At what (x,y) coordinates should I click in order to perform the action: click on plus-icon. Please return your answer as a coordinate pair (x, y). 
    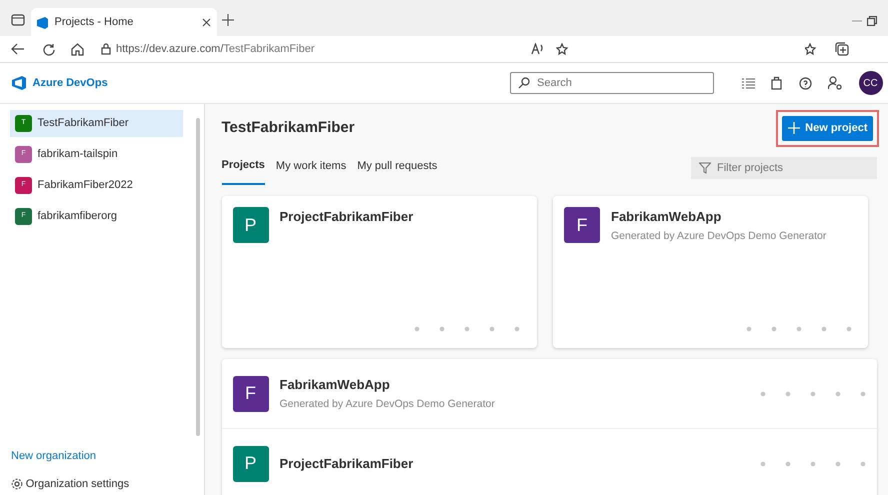
    Looking at the image, I should click on (794, 128).